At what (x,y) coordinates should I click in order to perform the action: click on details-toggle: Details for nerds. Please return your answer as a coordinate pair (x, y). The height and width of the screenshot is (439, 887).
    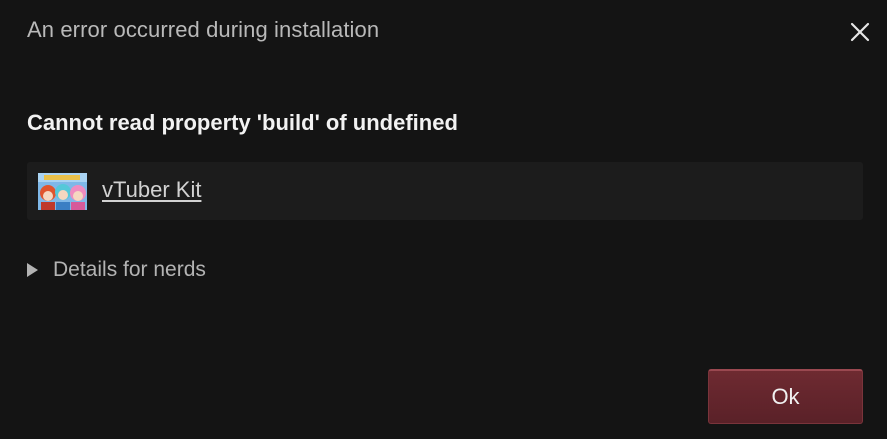
    Looking at the image, I should click on (116, 270).